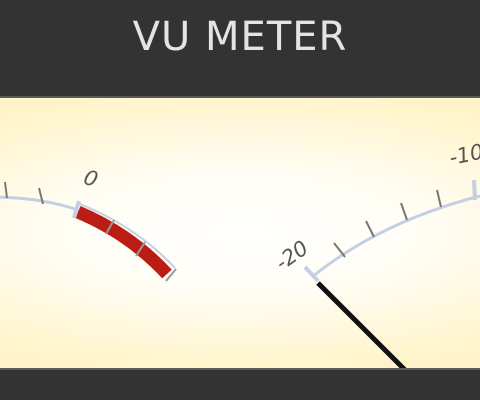 This screenshot has height=400, width=480. I want to click on left-red-zone, so click(123, 242).